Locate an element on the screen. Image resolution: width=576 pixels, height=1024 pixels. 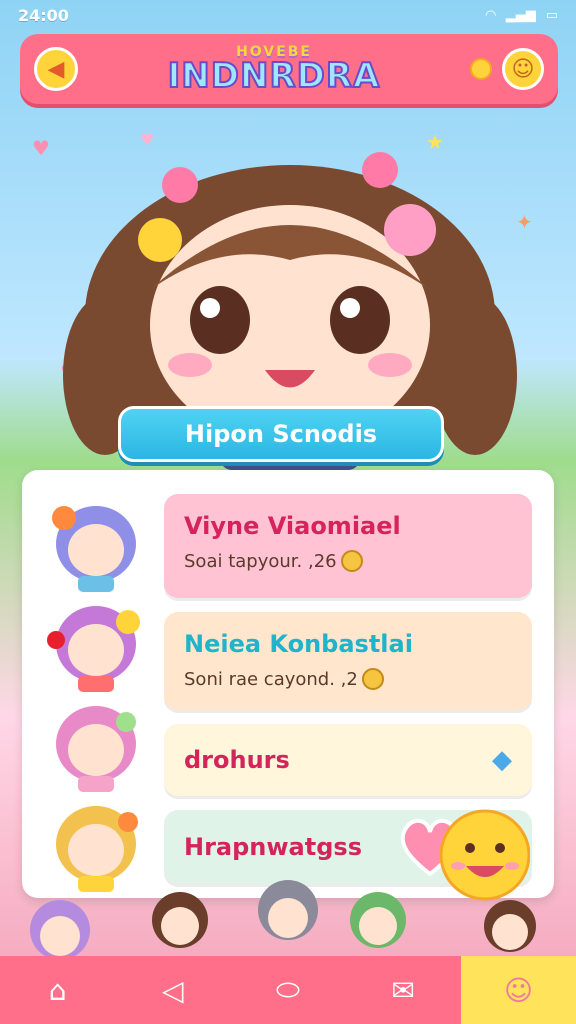
center-icon: ⬭ is located at coordinates (288, 989).